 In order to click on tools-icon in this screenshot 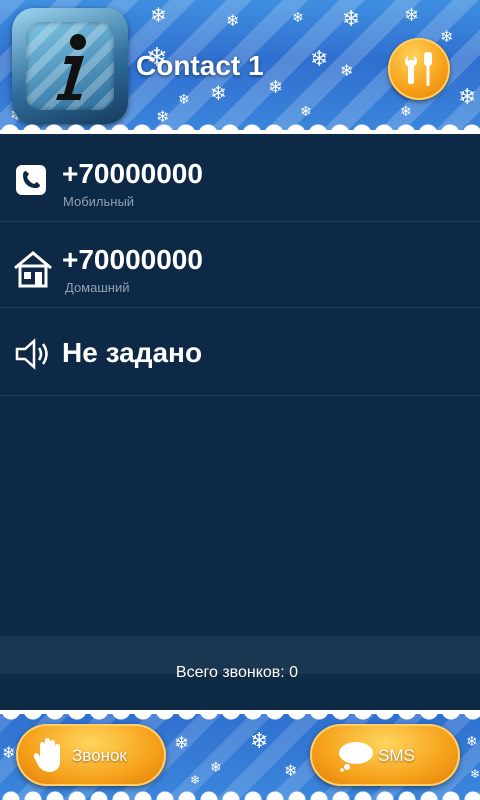, I will do `click(418, 69)`.